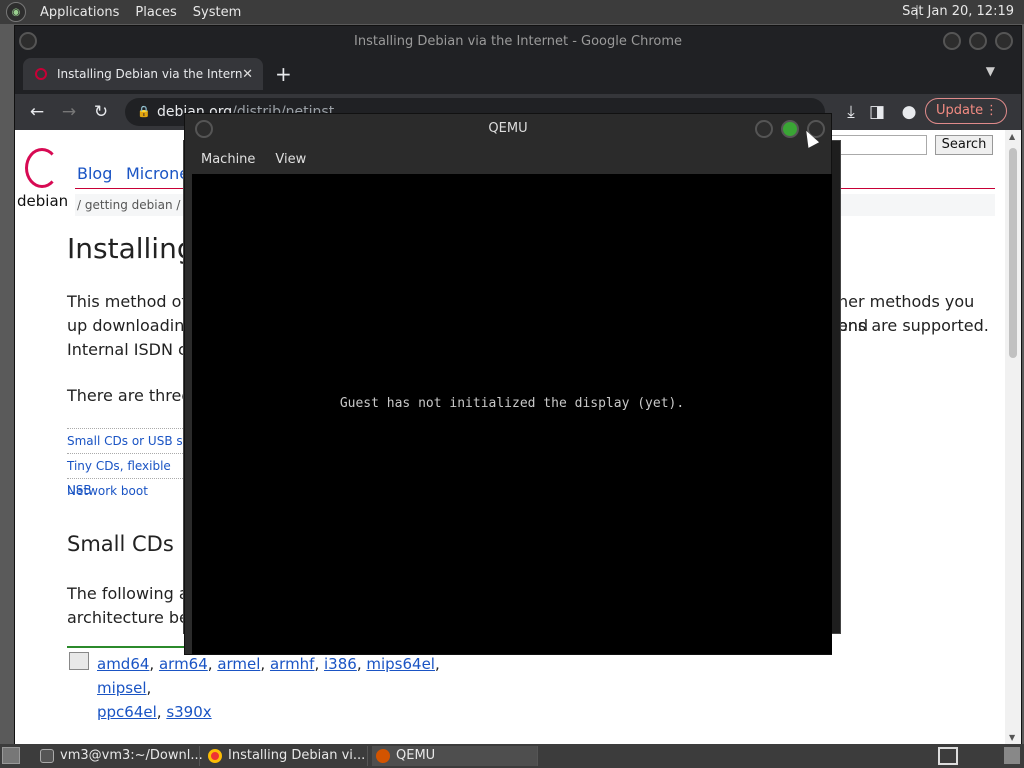  What do you see at coordinates (79, 12) in the screenshot?
I see `applications-menu: Applications` at bounding box center [79, 12].